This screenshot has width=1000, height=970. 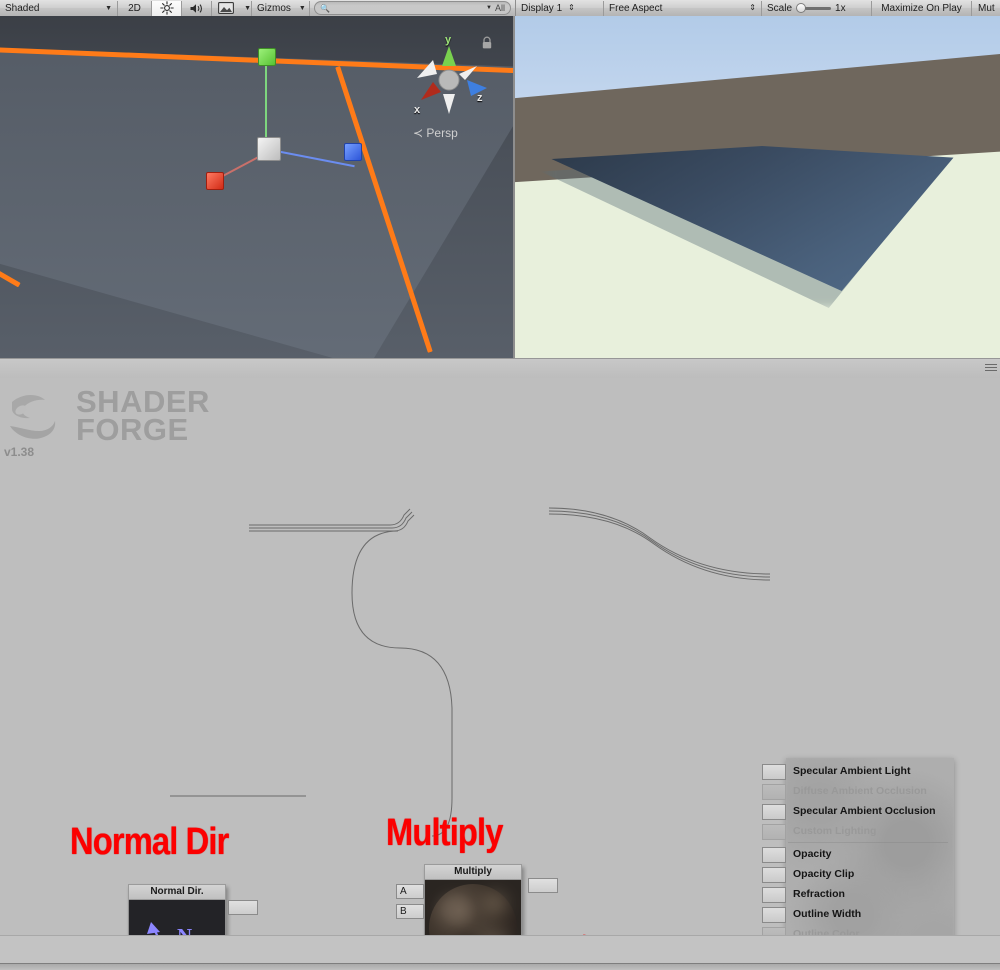 What do you see at coordinates (412, 8) in the screenshot?
I see `scene-search-input: 🔍 ▼ All` at bounding box center [412, 8].